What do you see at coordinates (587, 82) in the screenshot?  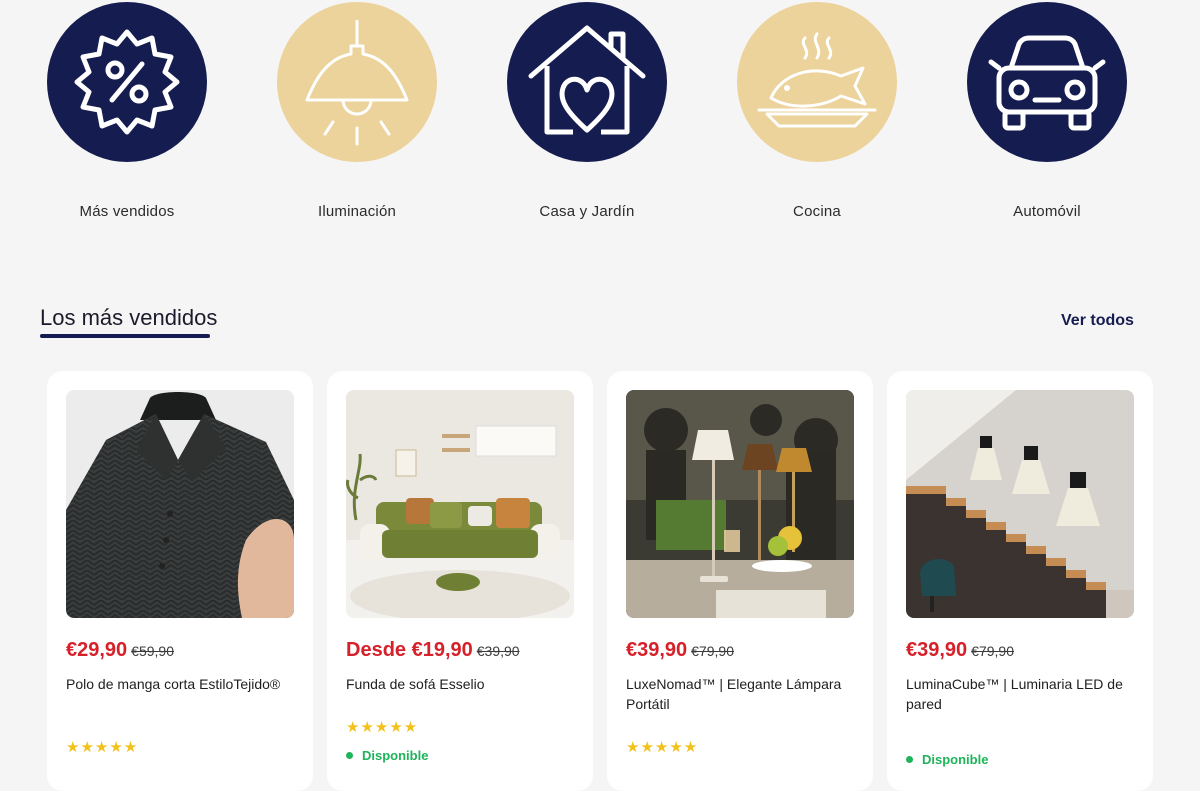 I see `house-heart-icon` at bounding box center [587, 82].